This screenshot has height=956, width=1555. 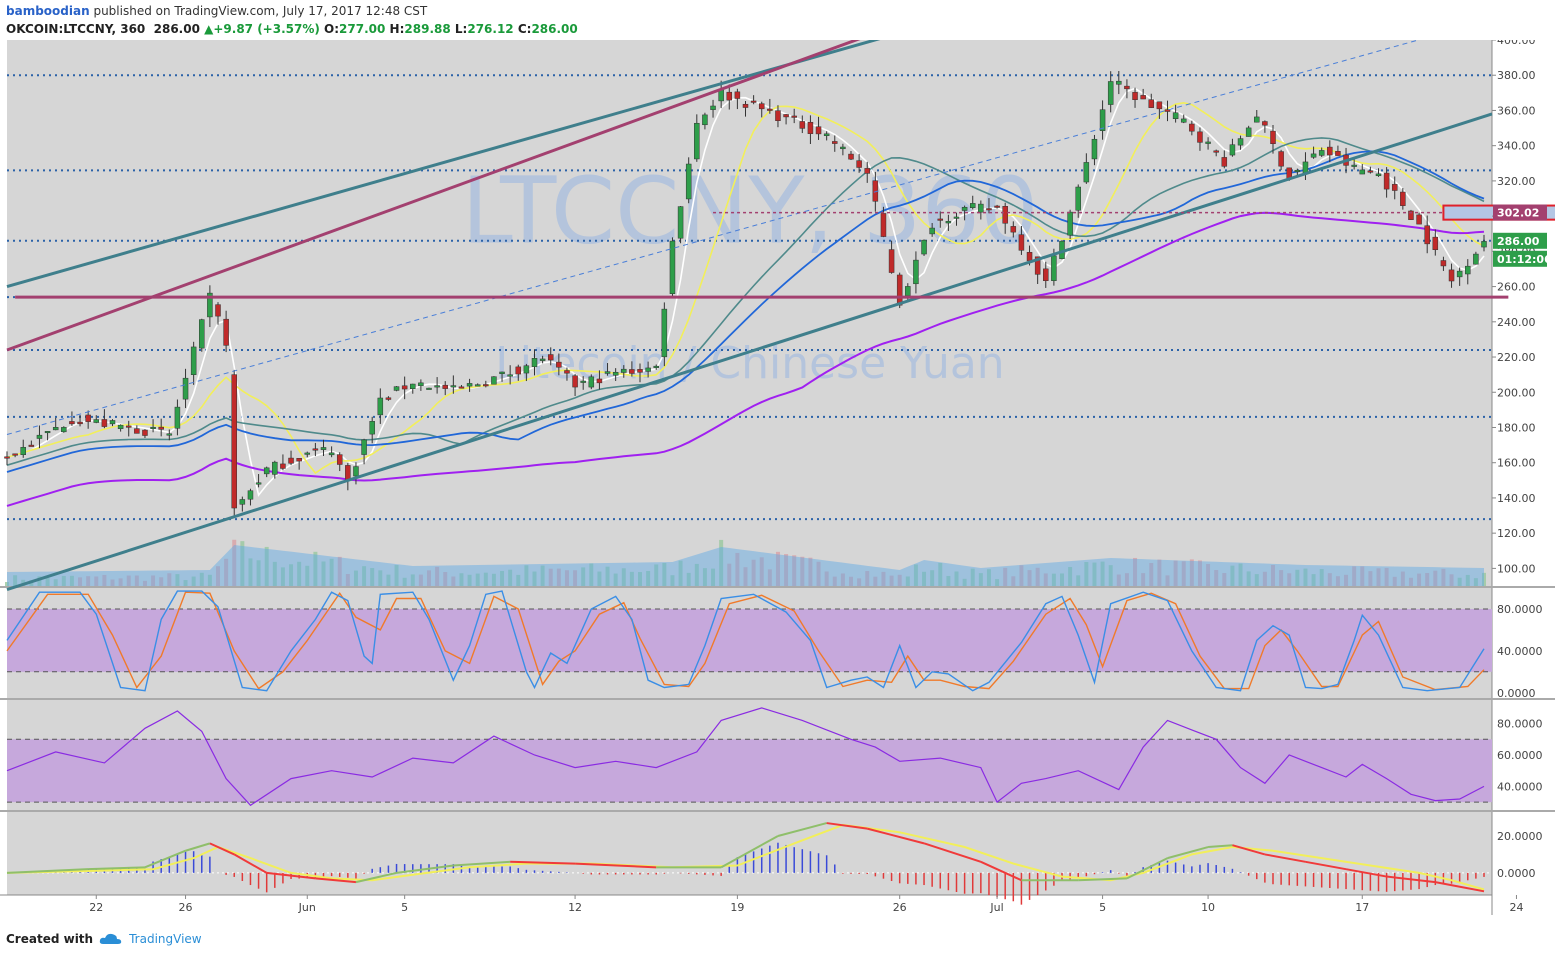 I want to click on symbol-label: OKCOIN:LTCCNY, 360, so click(x=76, y=29).